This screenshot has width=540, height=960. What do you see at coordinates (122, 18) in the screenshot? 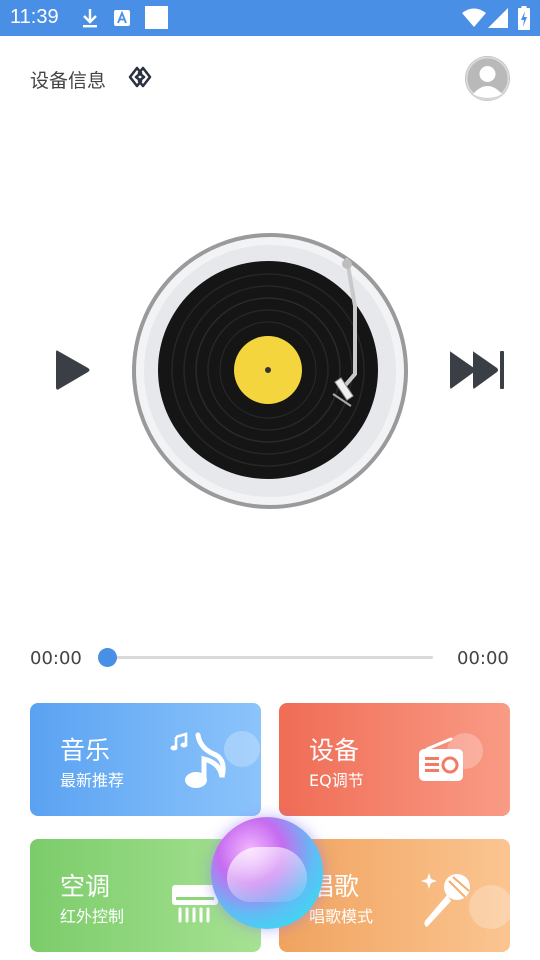
I see `a-notification-icon` at bounding box center [122, 18].